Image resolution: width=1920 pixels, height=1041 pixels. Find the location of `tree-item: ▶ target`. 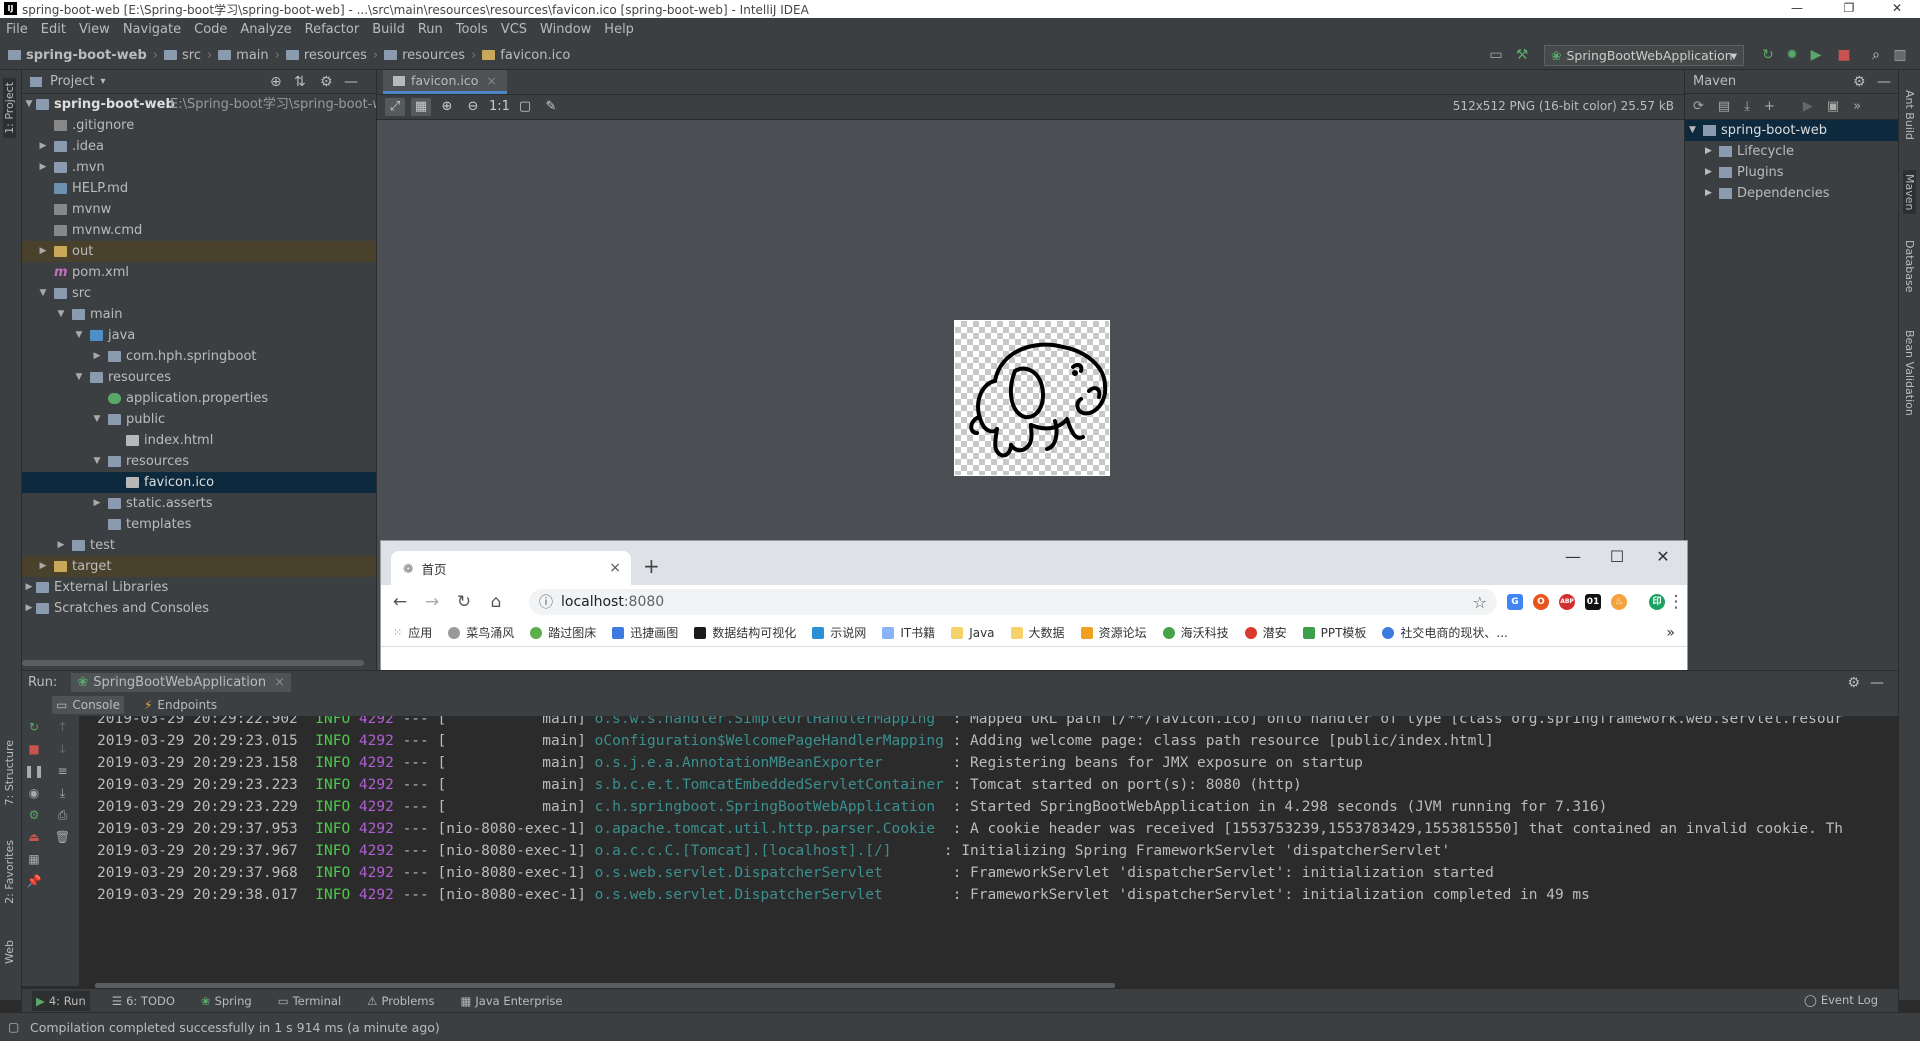

tree-item: ▶ target is located at coordinates (199, 566).